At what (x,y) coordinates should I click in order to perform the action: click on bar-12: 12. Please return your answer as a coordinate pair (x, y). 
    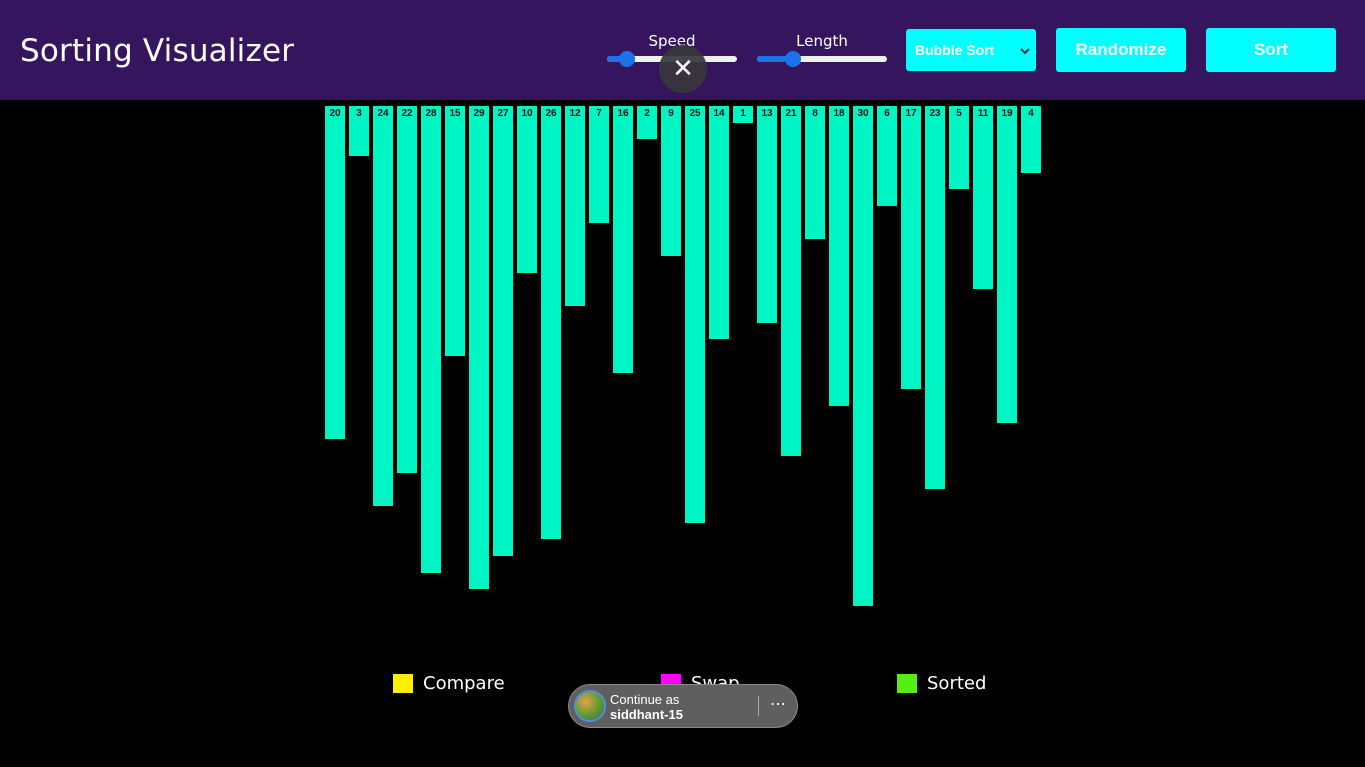
    Looking at the image, I should click on (575, 206).